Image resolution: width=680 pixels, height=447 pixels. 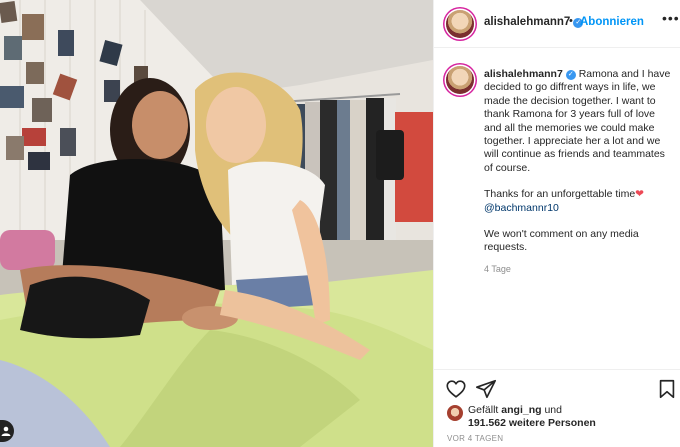 I want to click on heart-outline-icon, so click(x=456, y=389).